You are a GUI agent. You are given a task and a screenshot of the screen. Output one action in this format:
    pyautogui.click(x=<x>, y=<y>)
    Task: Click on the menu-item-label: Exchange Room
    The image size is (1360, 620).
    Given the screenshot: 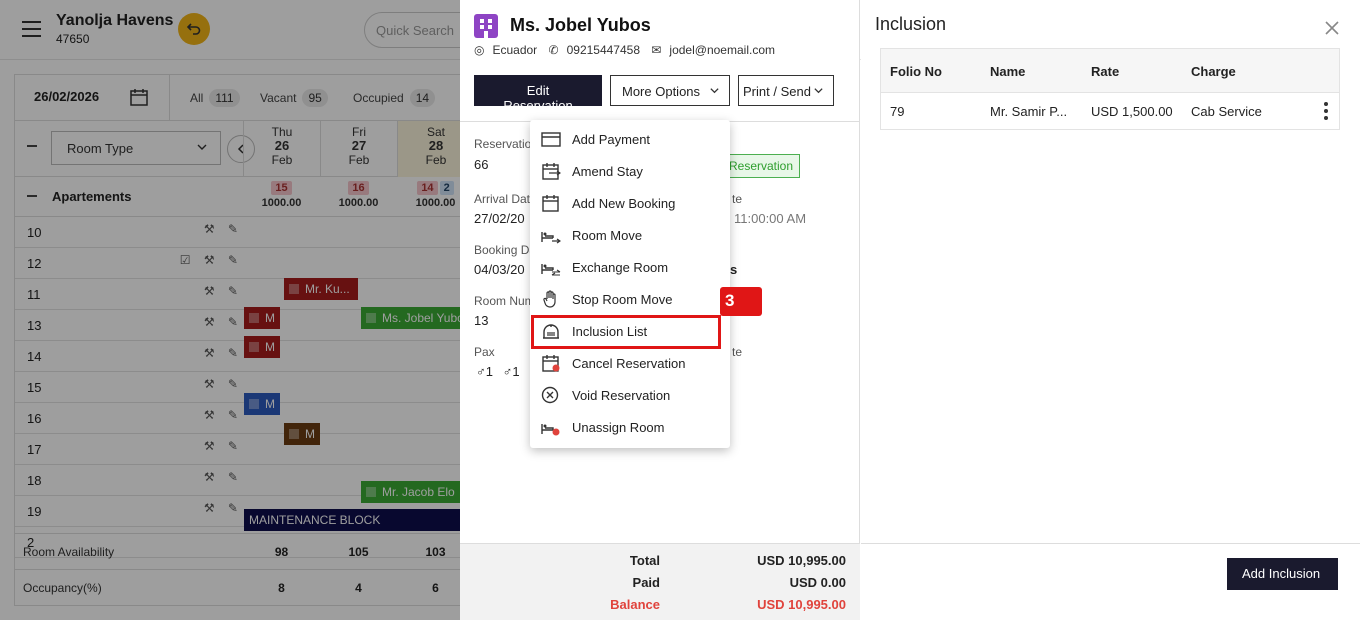 What is the action you would take?
    pyautogui.click(x=620, y=267)
    